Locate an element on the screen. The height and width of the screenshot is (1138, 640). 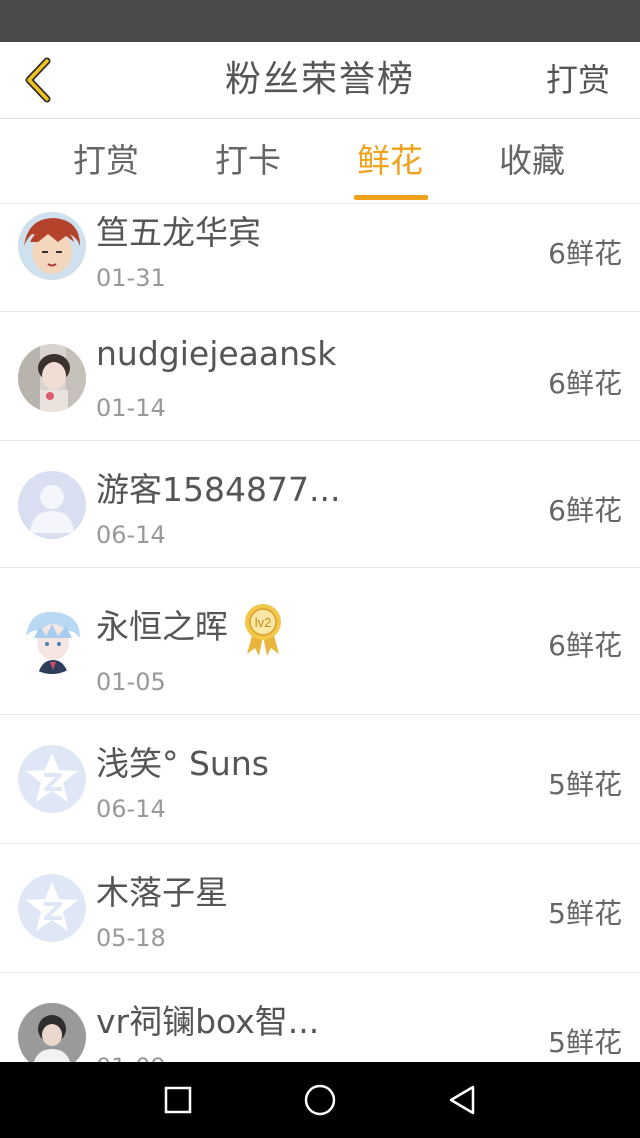
medal-icon: lv2 is located at coordinates (262, 629).